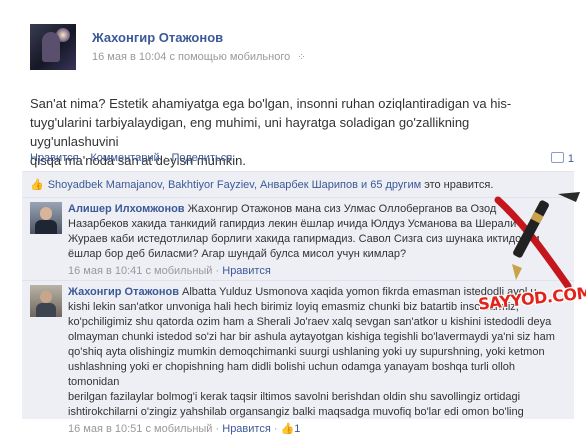 Image resolution: width=586 pixels, height=437 pixels. I want to click on comment-like-count: 👍1, so click(291, 429).